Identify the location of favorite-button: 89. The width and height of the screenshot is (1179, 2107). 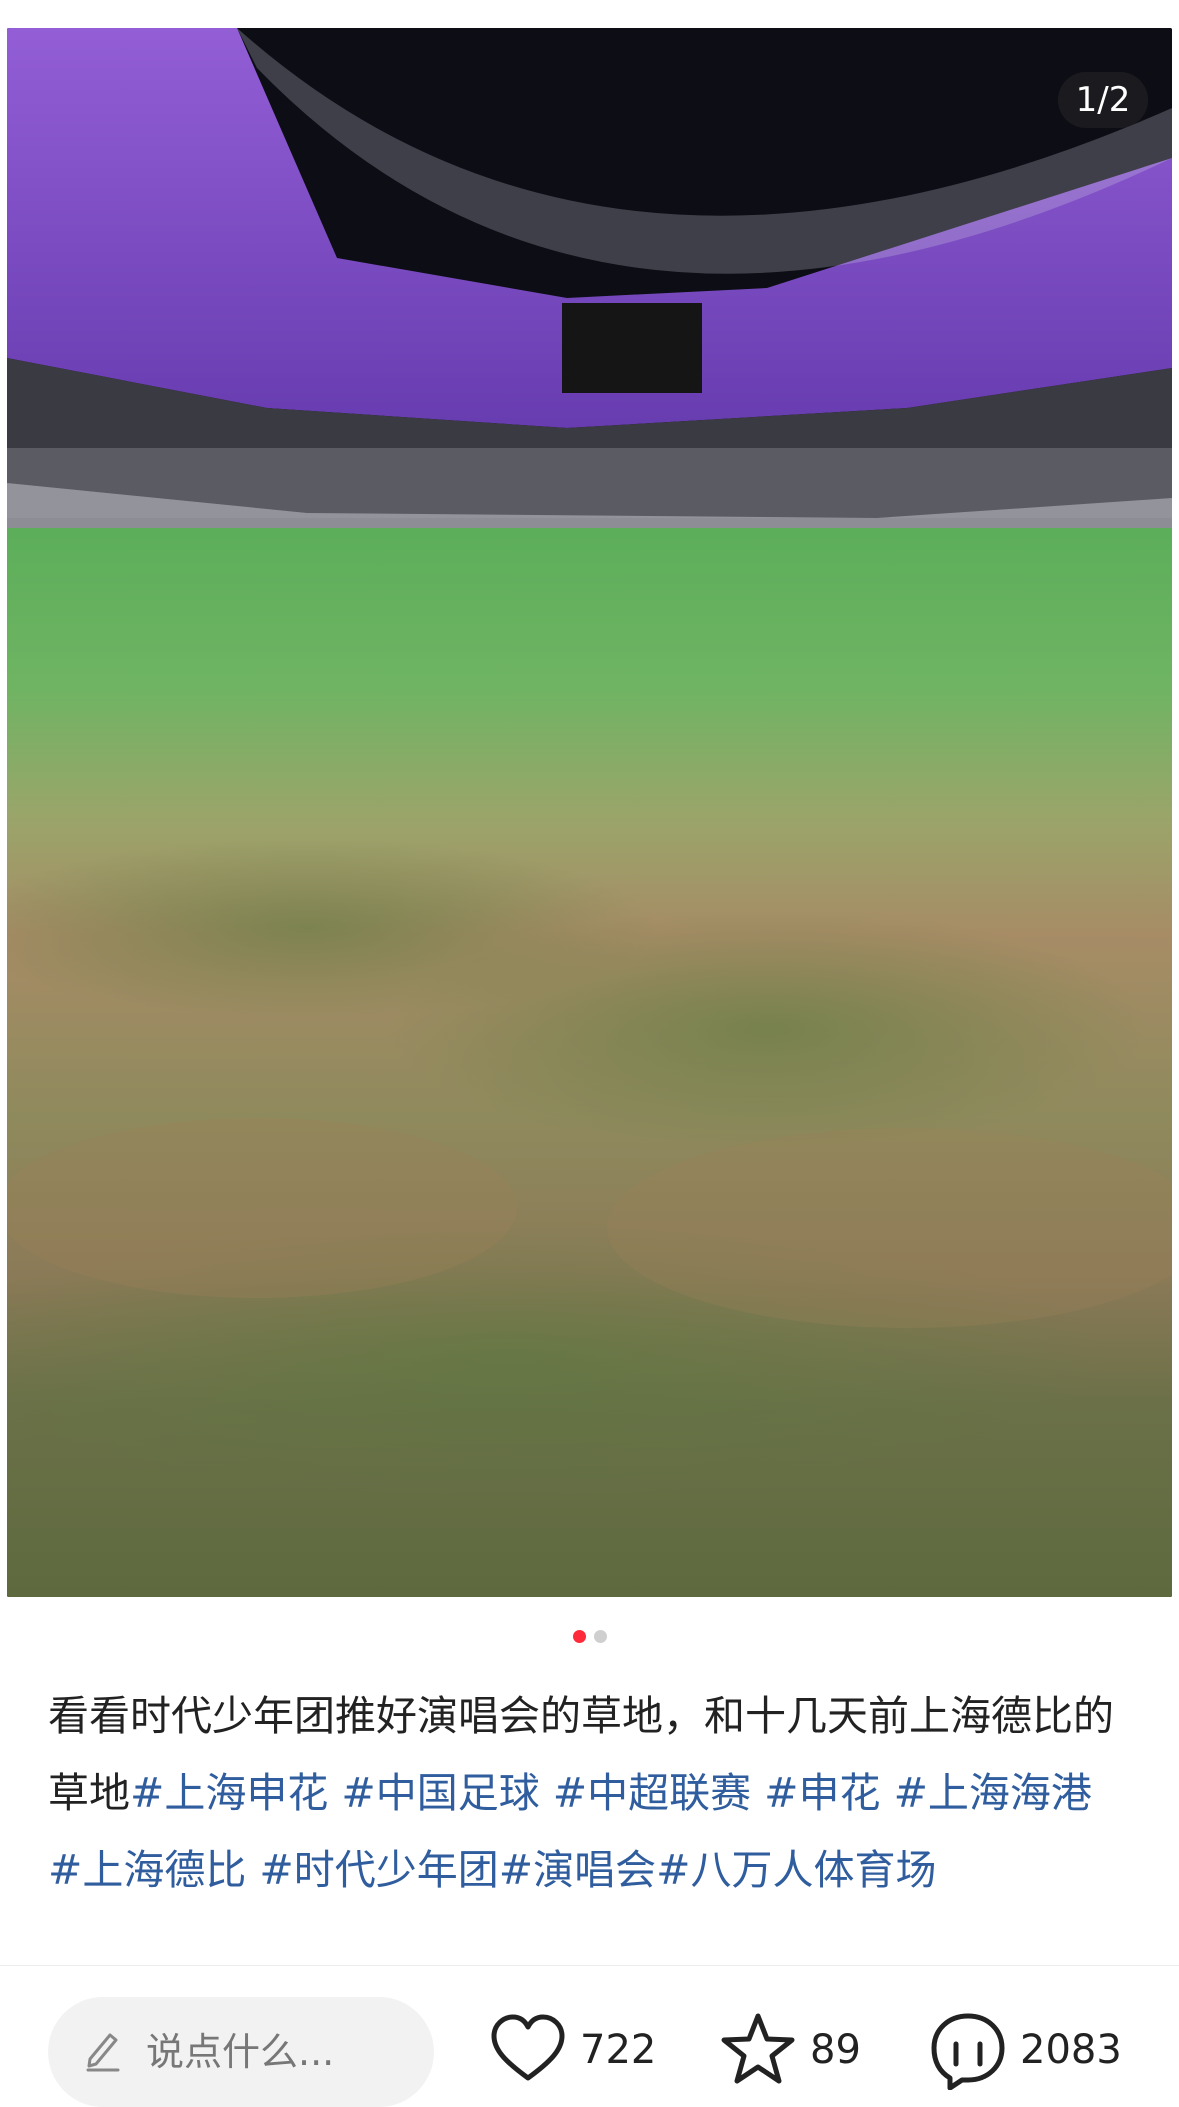
(793, 2050).